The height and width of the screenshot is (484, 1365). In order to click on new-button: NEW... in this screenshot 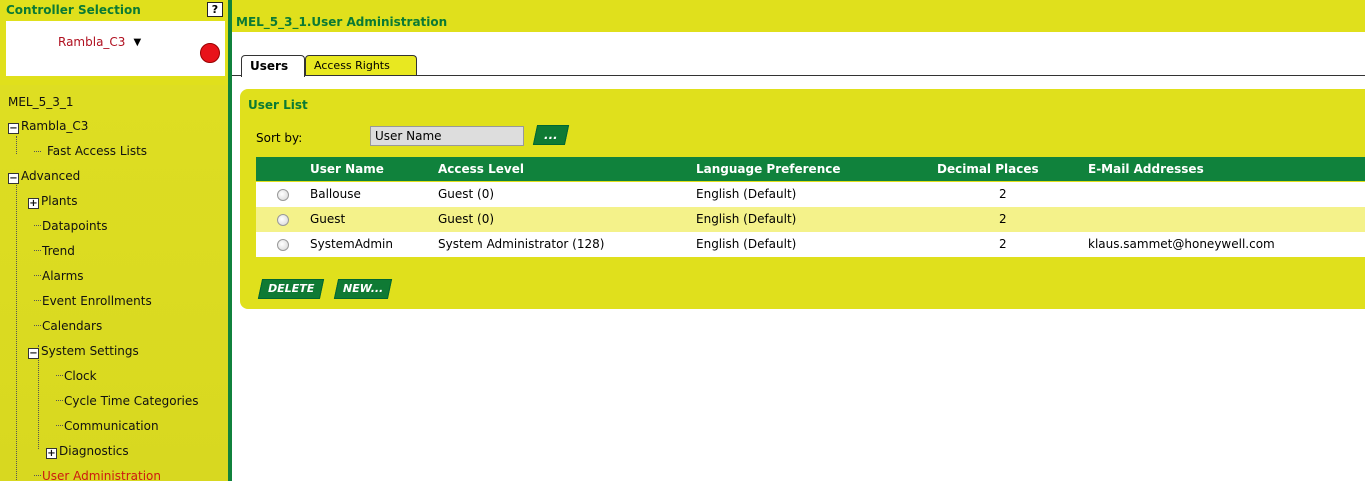, I will do `click(363, 289)`.